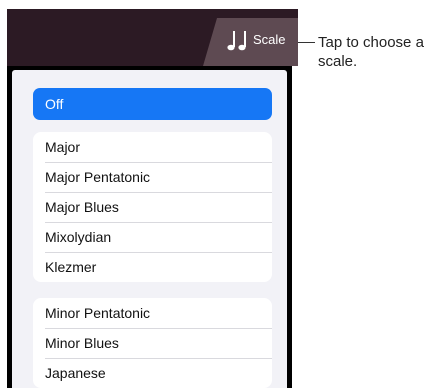  What do you see at coordinates (152, 267) in the screenshot?
I see `scale-option-klezmer: Klezmer` at bounding box center [152, 267].